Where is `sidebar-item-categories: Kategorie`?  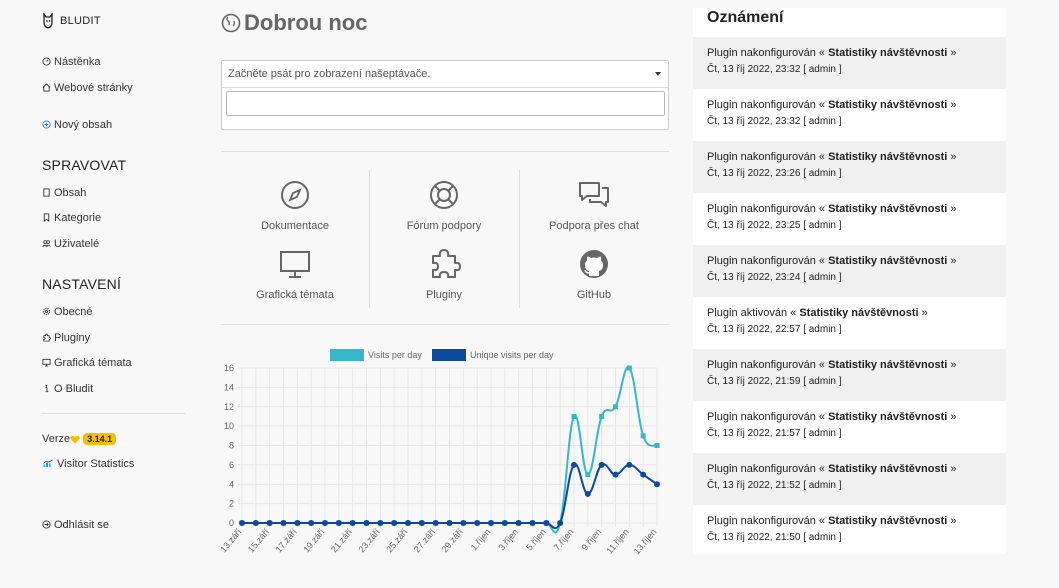
sidebar-item-categories: Kategorie is located at coordinates (71, 218).